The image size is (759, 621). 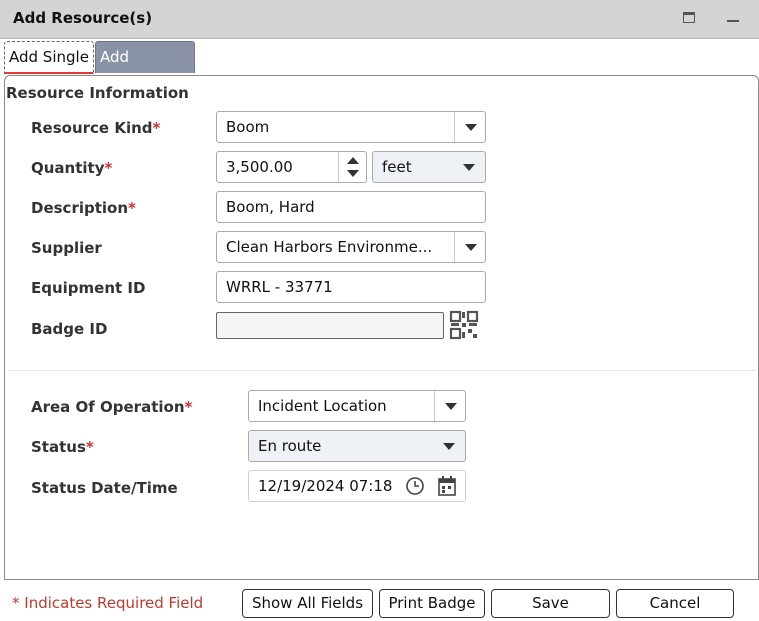 What do you see at coordinates (351, 207) in the screenshot?
I see `description-input: Boom, Hard` at bounding box center [351, 207].